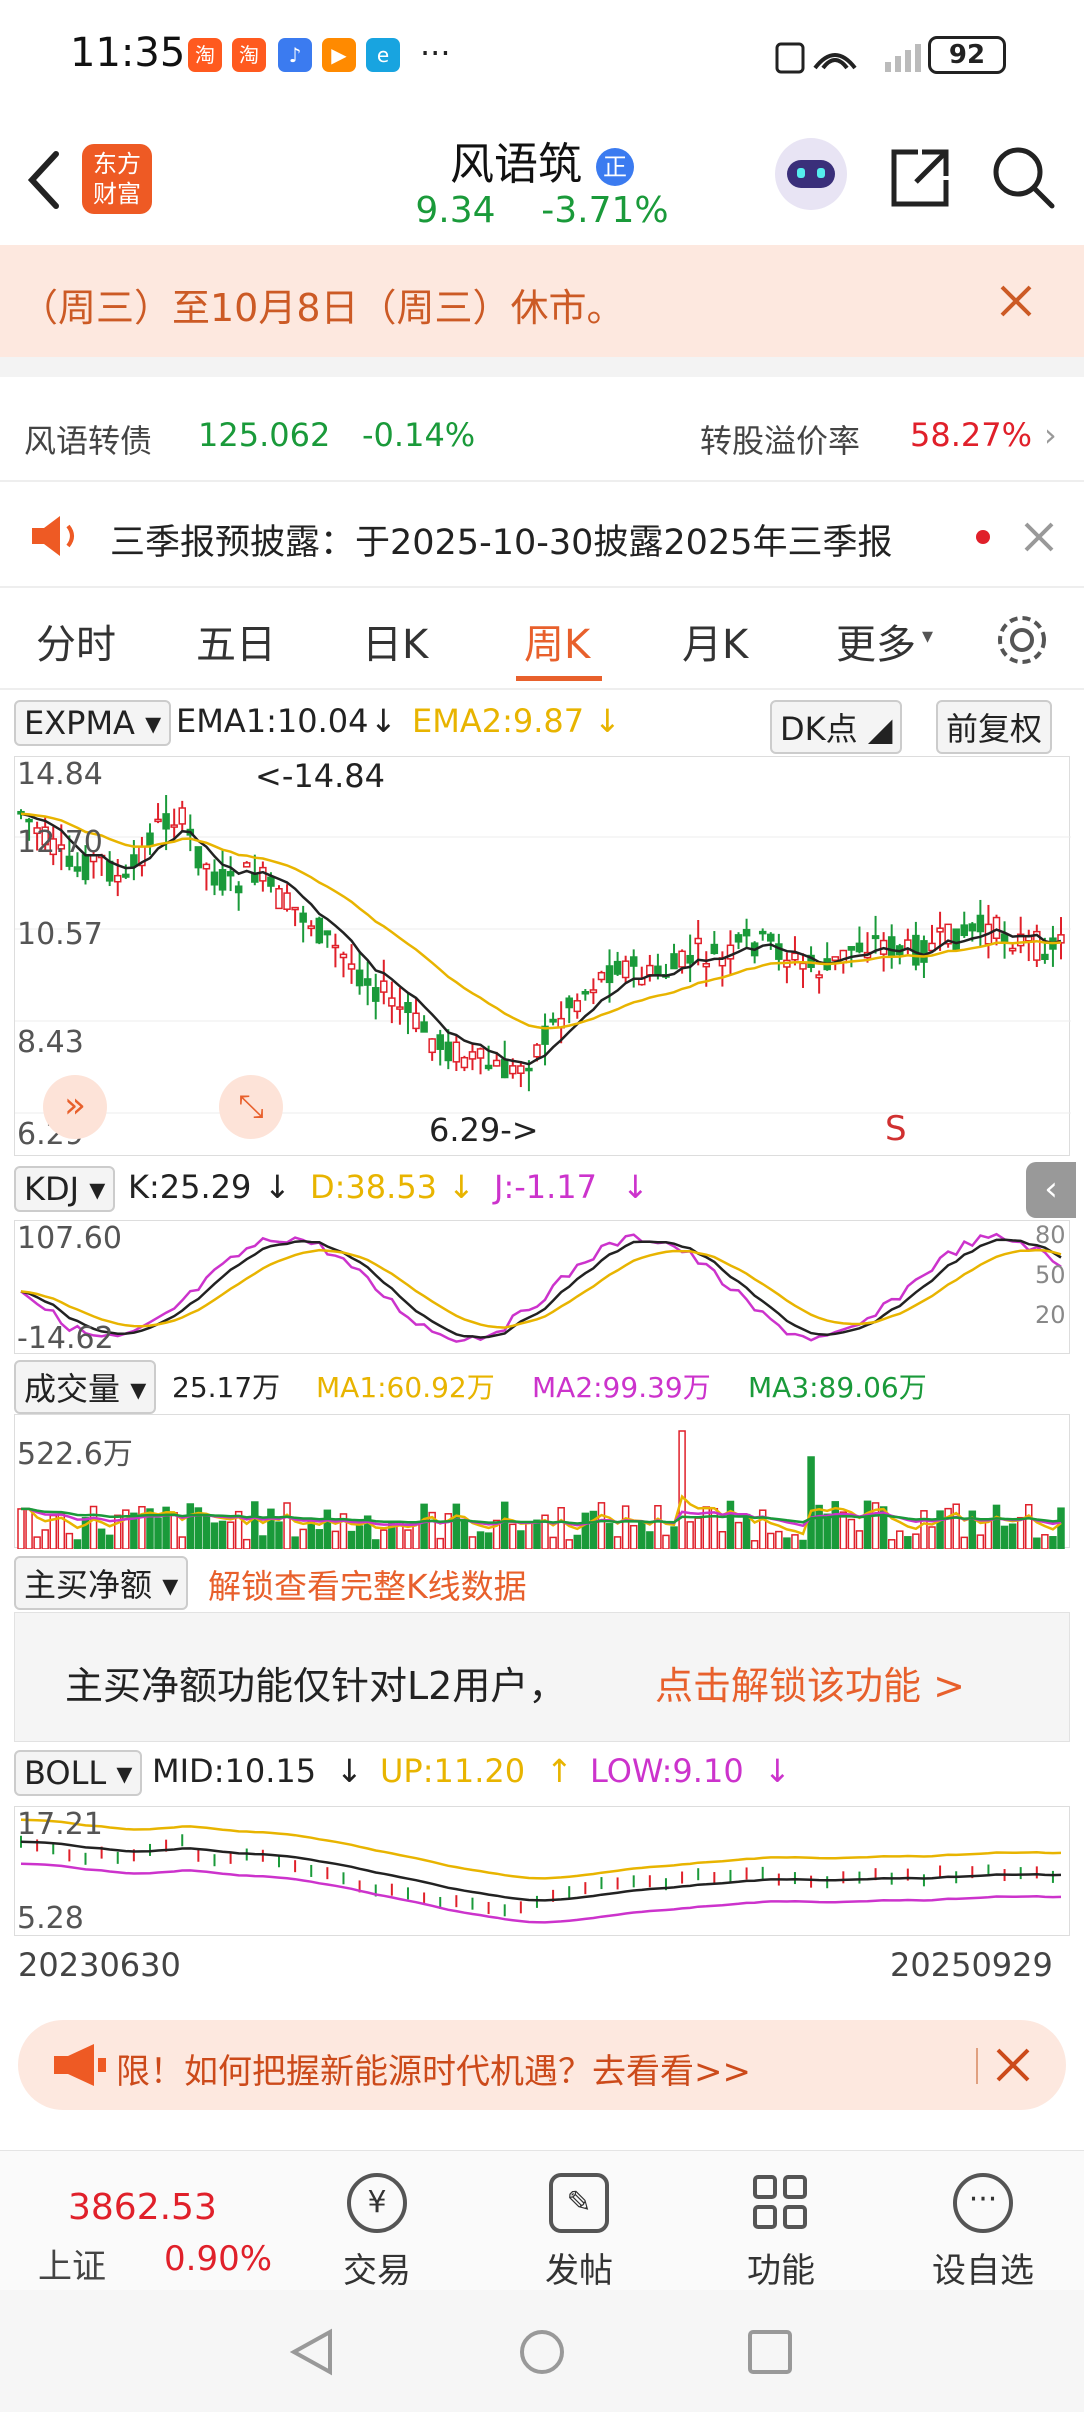 The height and width of the screenshot is (2412, 1084). What do you see at coordinates (1051, 1190) in the screenshot?
I see `collapse-panel-icon: ‹` at bounding box center [1051, 1190].